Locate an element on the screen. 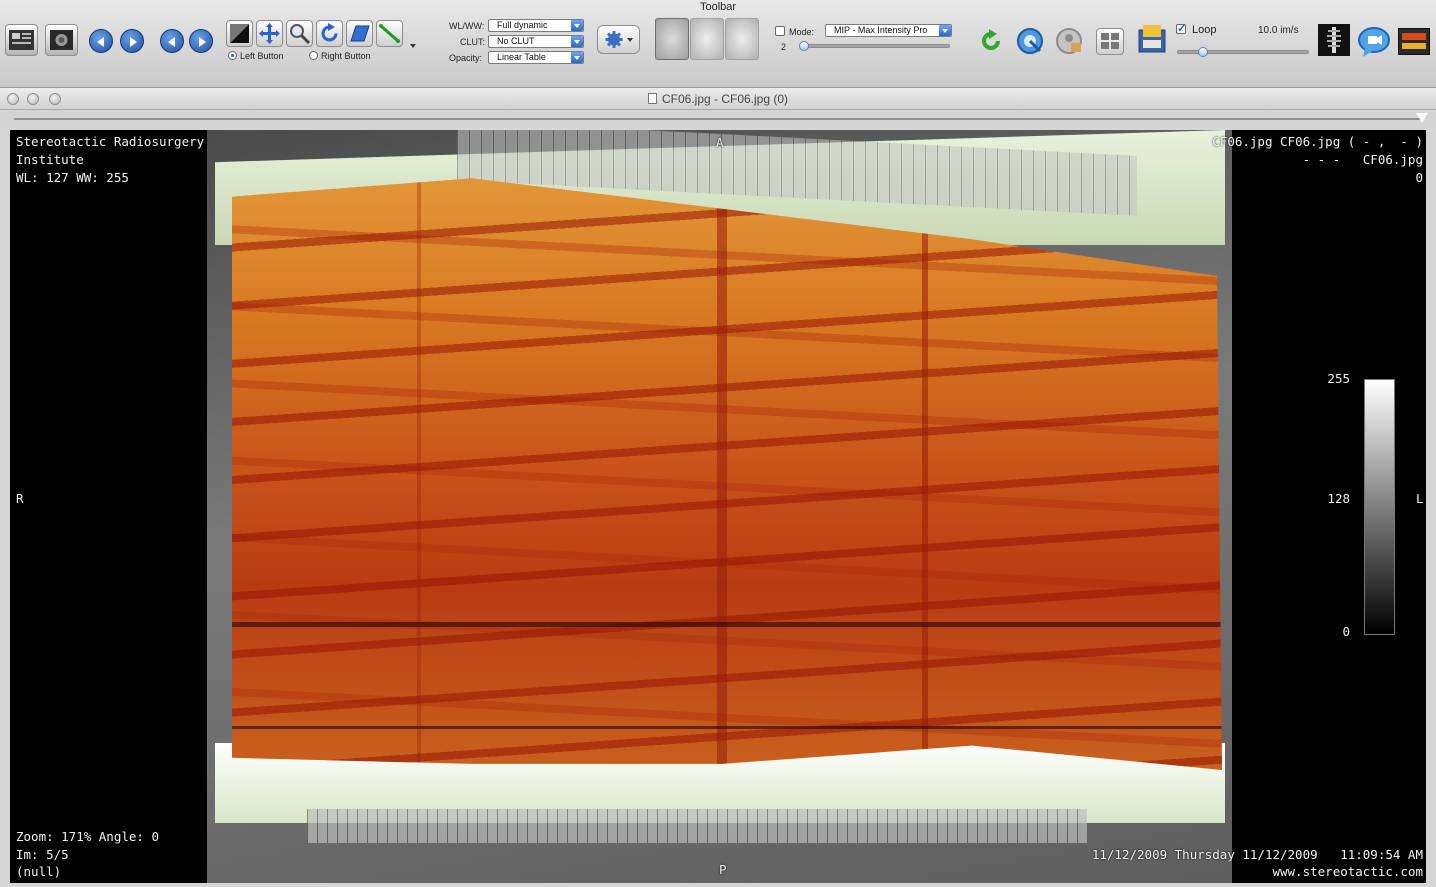 The height and width of the screenshot is (887, 1436). chat-icon is located at coordinates (1374, 44).